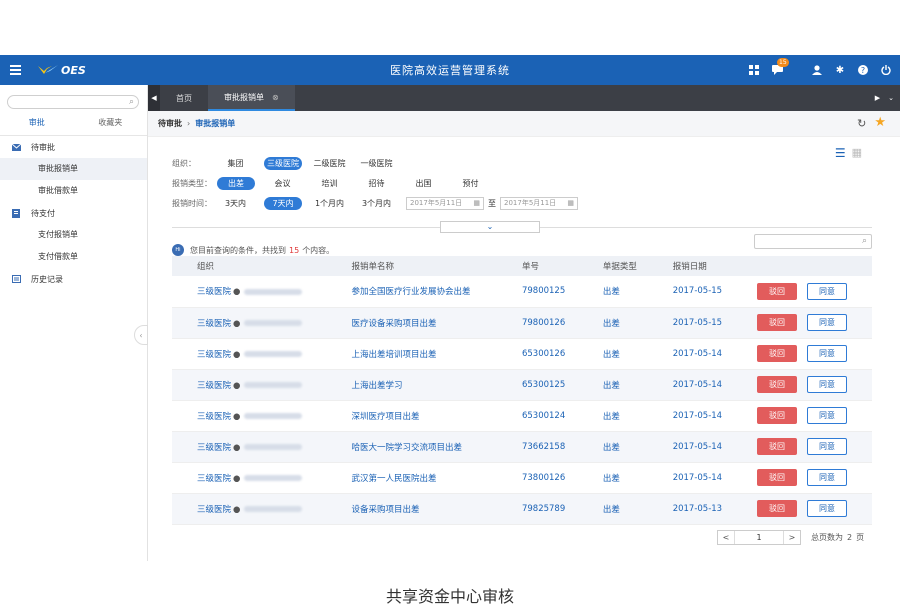  Describe the element at coordinates (73, 191) in the screenshot. I see `sidebar-item-approve-loan: 审批借款单` at that location.